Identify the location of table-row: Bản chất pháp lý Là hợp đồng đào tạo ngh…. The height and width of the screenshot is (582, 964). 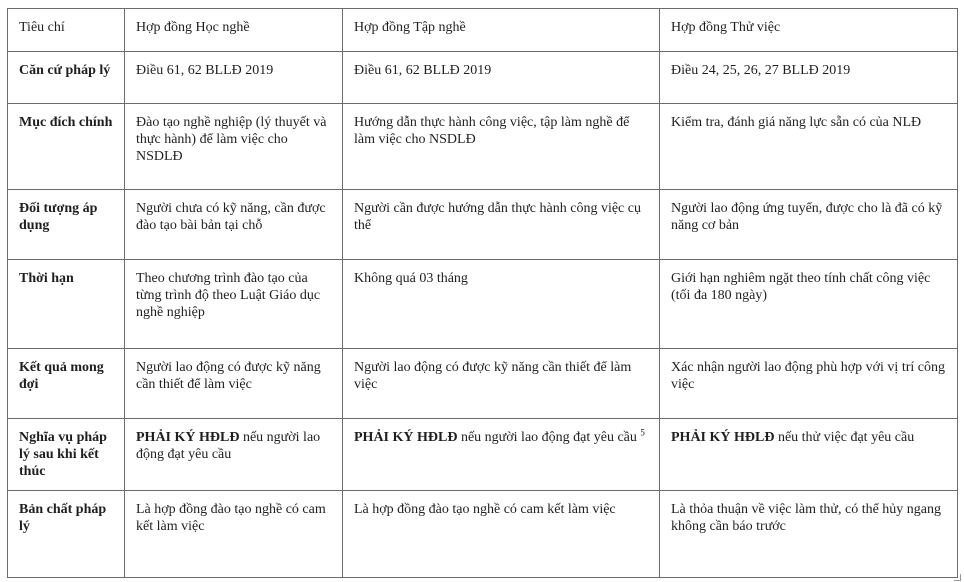
(482, 534).